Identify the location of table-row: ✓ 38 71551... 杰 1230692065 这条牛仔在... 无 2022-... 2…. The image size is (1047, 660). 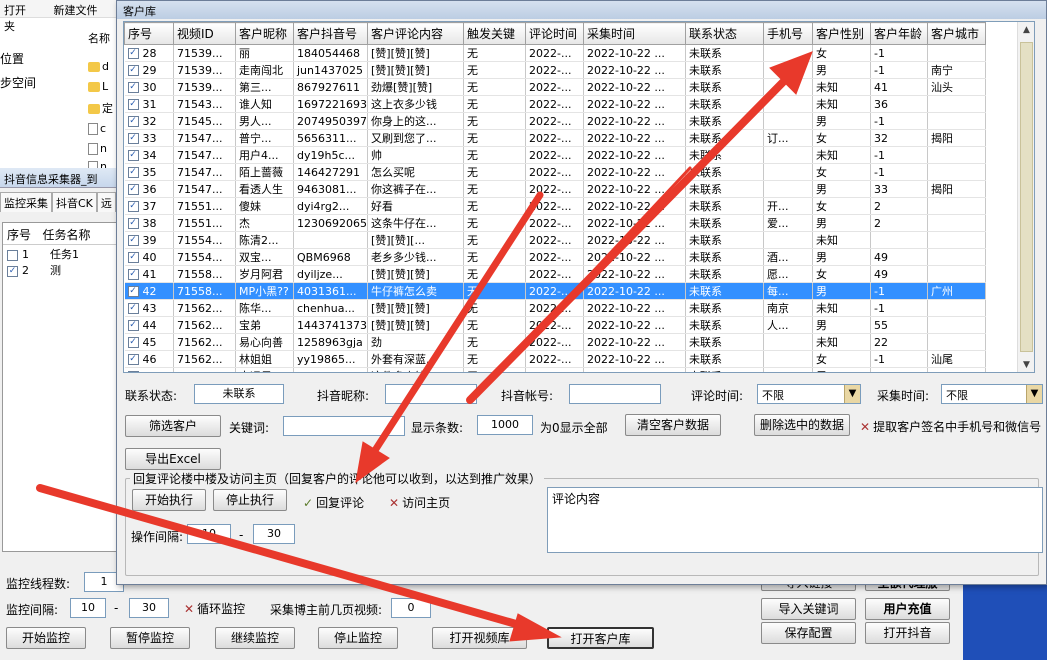
(555, 223).